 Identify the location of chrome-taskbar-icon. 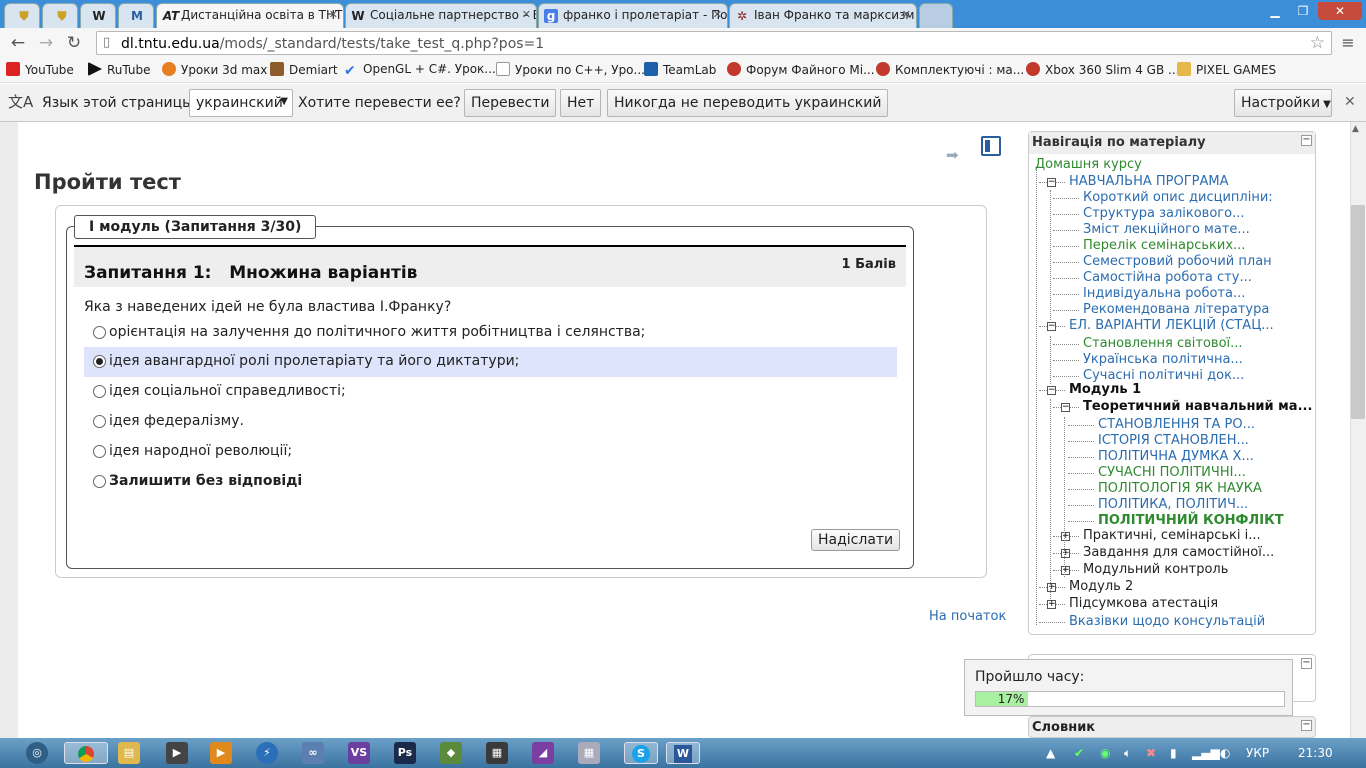
(86, 753).